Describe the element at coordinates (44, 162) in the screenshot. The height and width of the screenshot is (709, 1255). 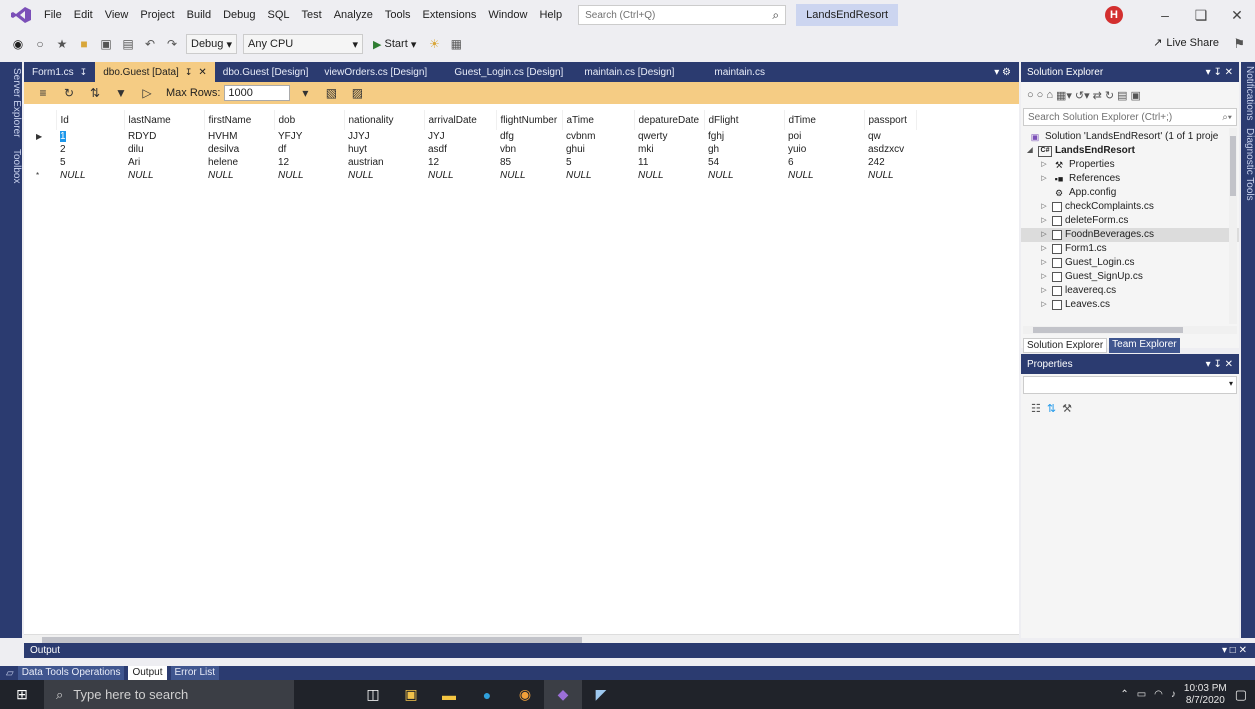
I see `row-header-cell` at that location.